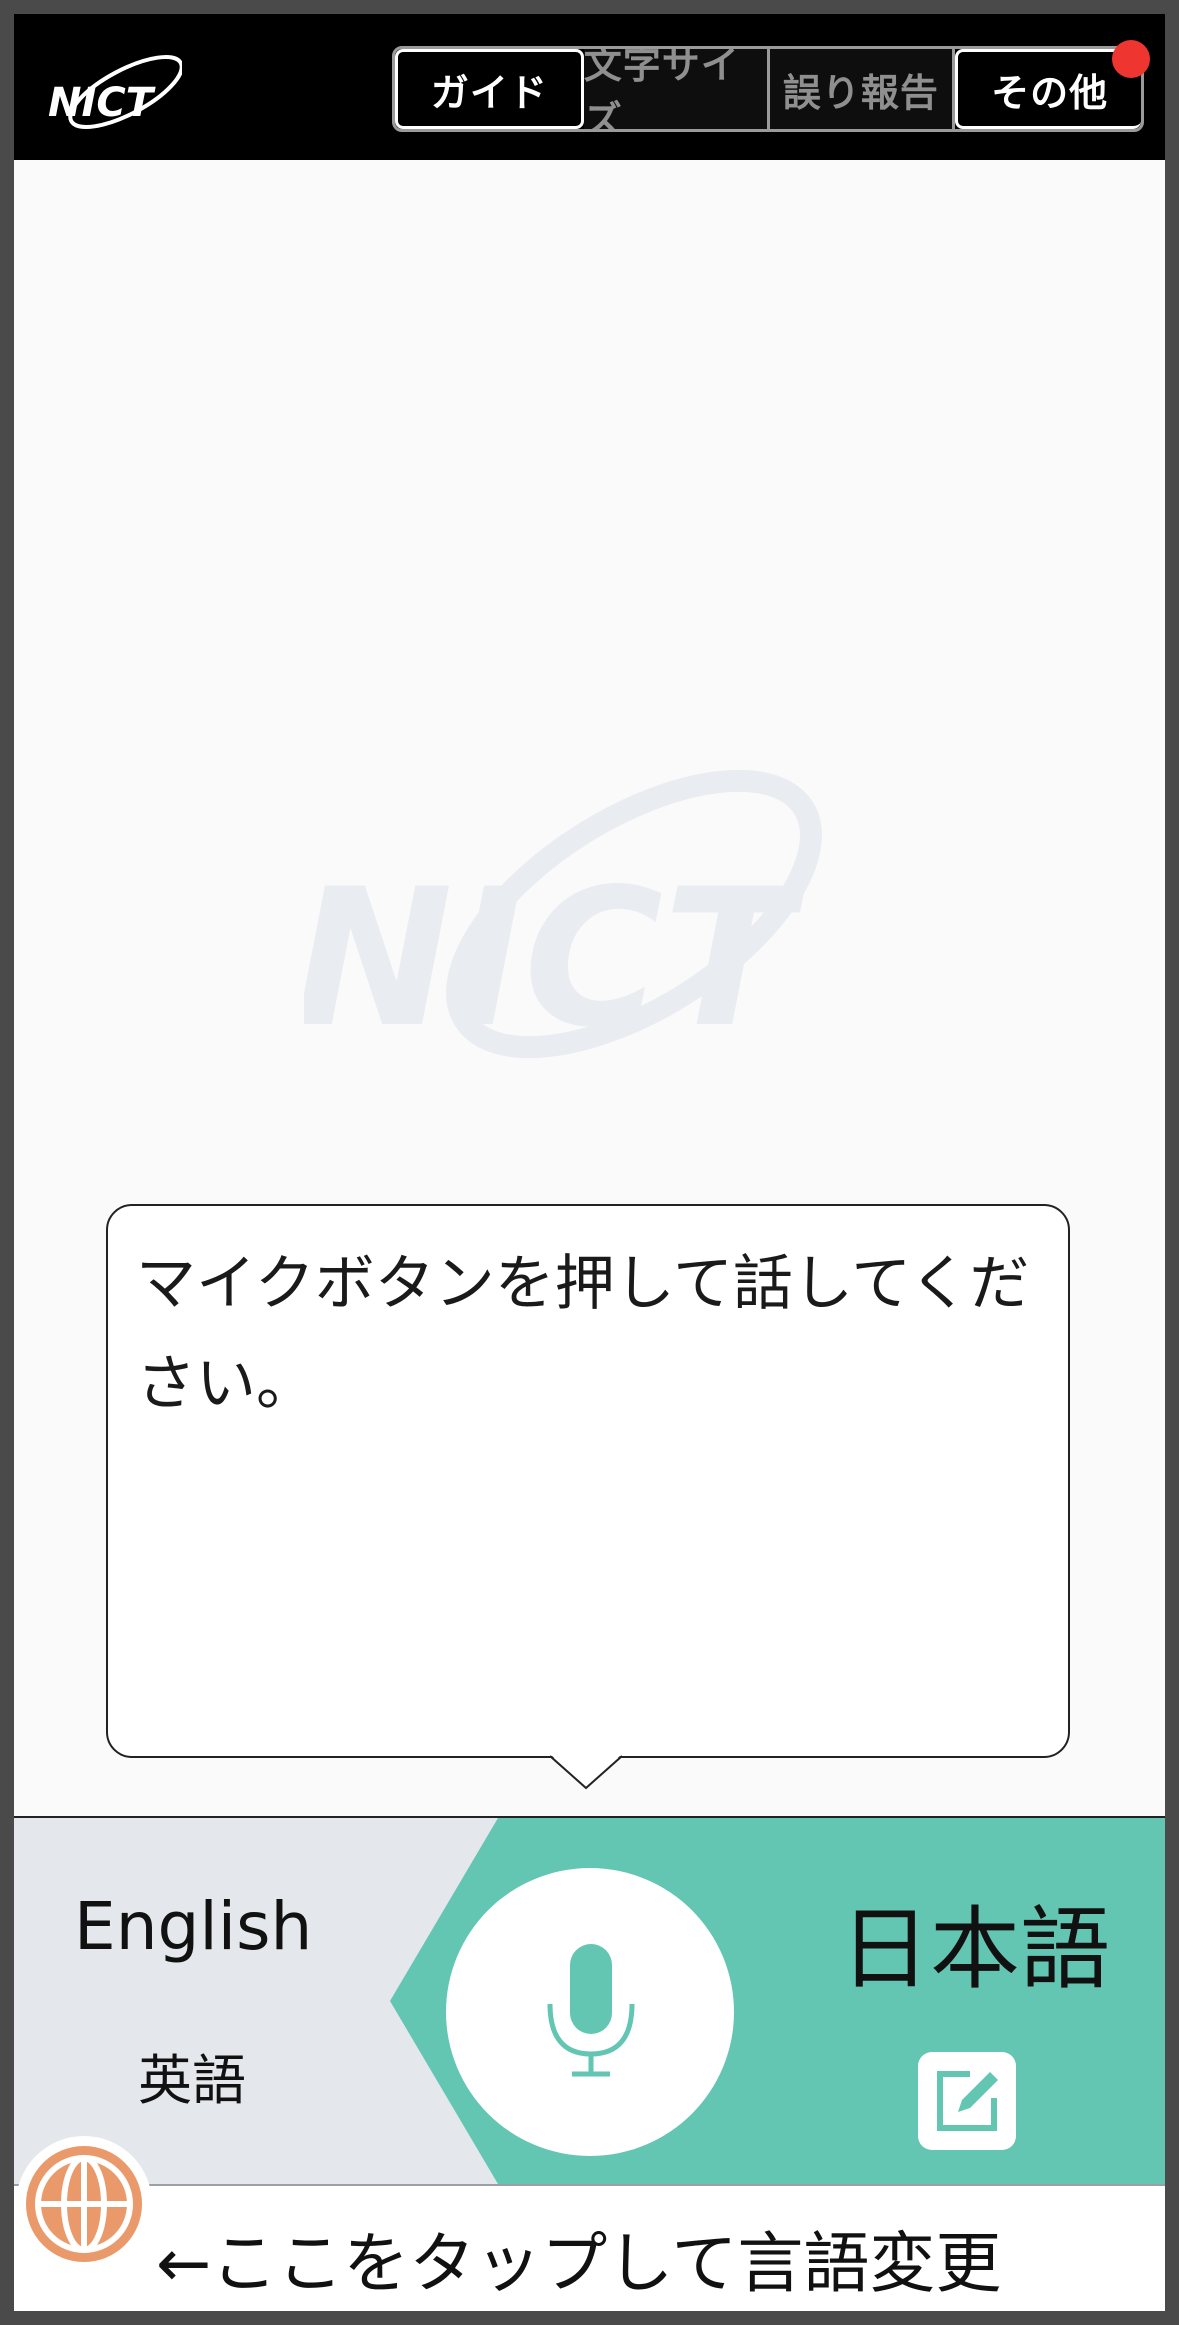  I want to click on top-bar: NICT ガイド 文字サイズ 誤り報告 その他, so click(589, 87).